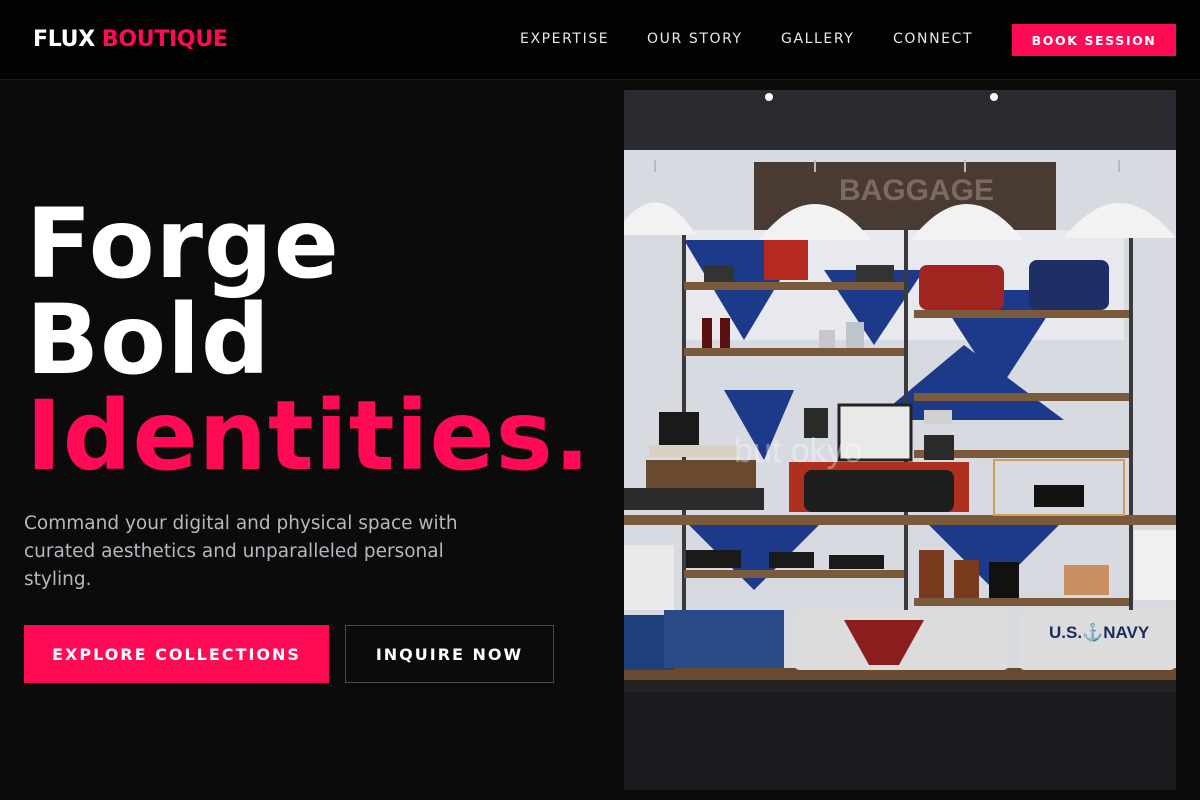 The width and height of the screenshot is (1200, 800). Describe the element at coordinates (1094, 40) in the screenshot. I see `book-session-button: BOOK SESSION` at that location.